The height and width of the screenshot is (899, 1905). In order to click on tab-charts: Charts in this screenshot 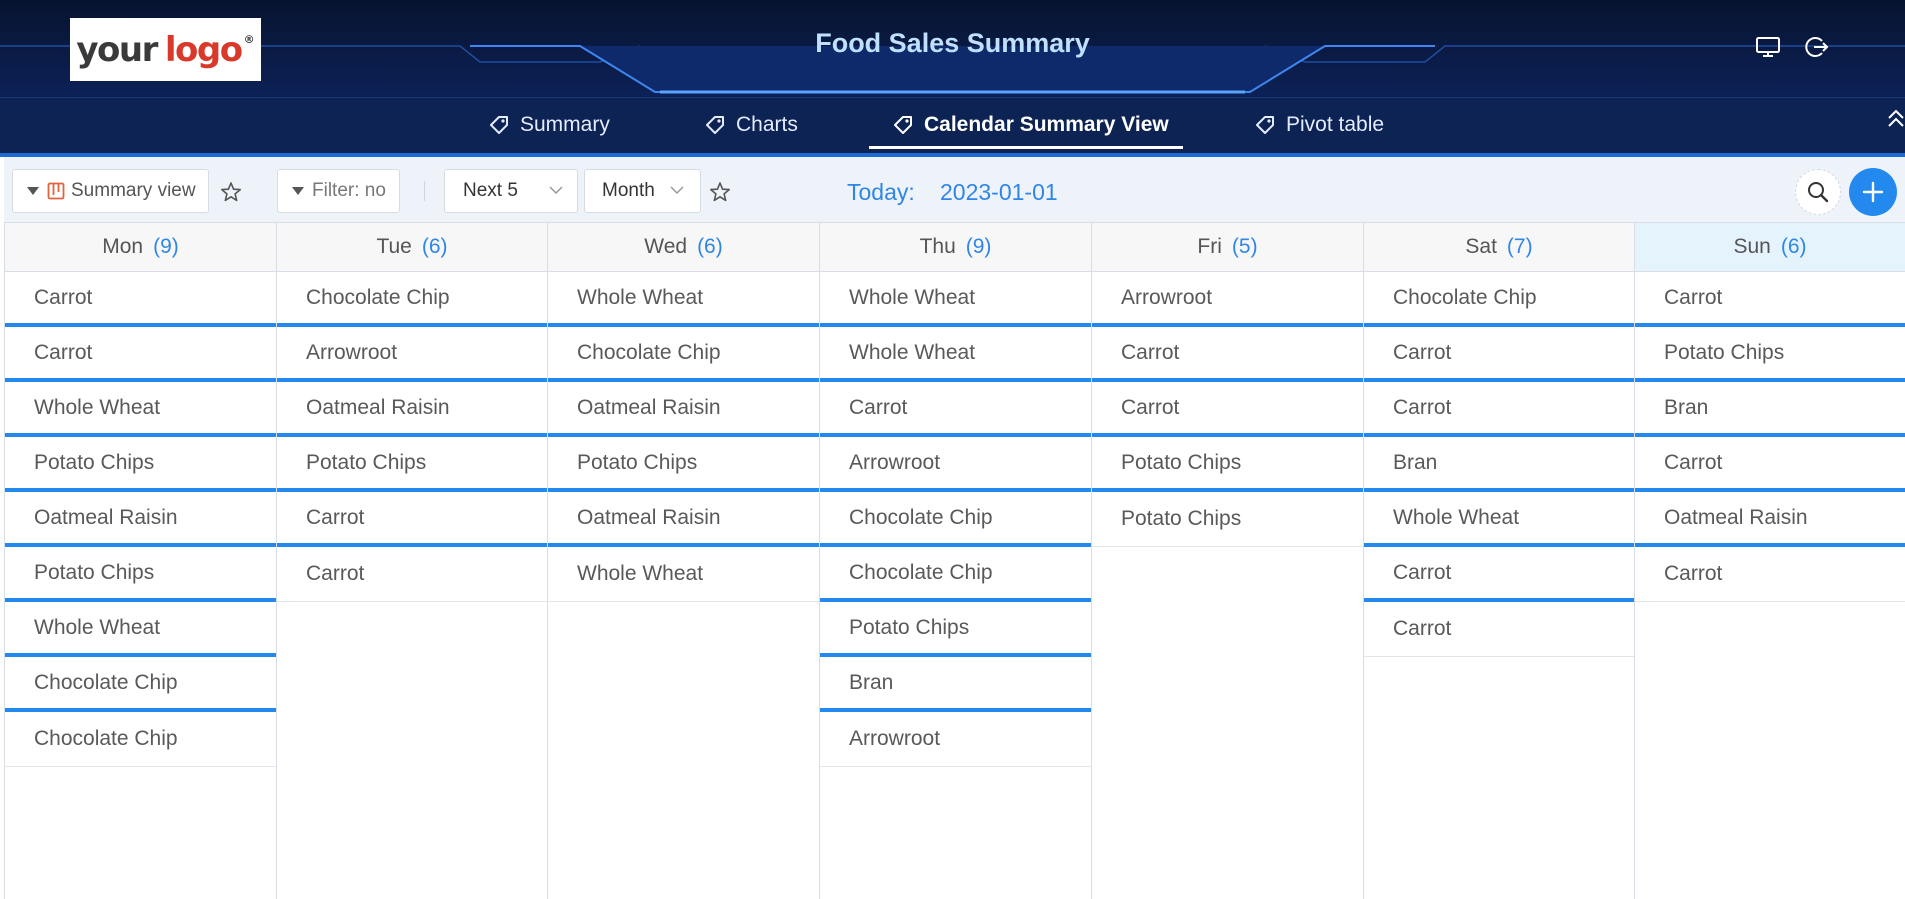, I will do `click(751, 125)`.